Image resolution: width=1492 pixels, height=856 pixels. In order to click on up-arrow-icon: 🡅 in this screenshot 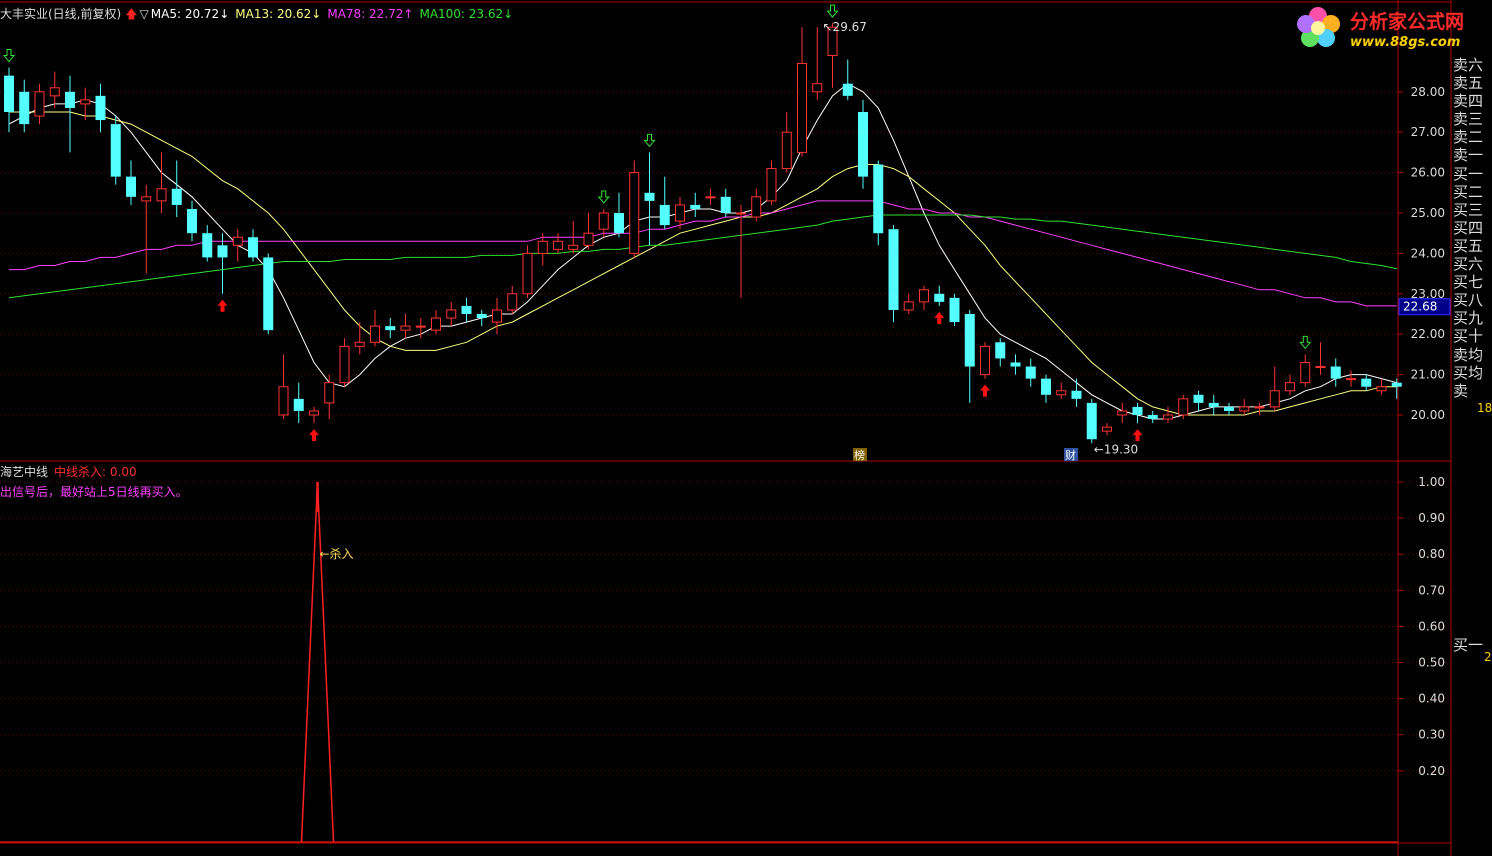, I will do `click(131, 14)`.